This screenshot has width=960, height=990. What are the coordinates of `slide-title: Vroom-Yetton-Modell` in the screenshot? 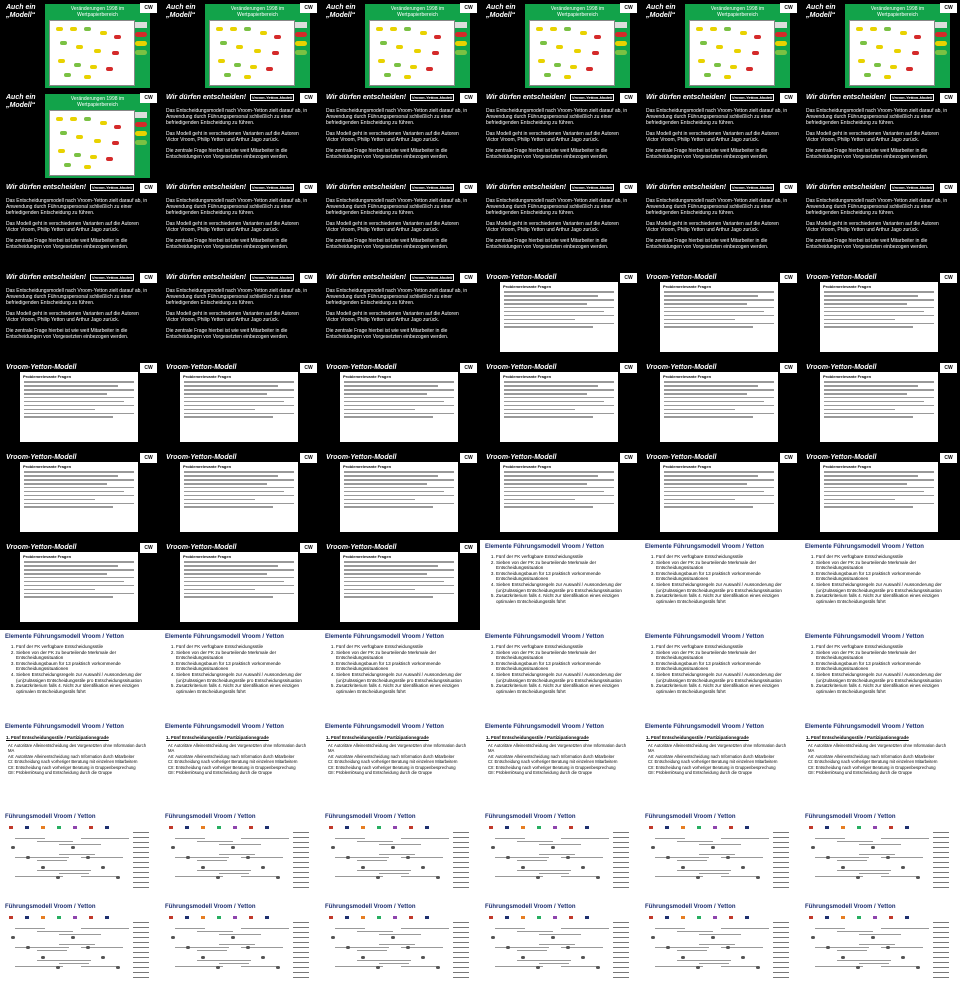 It's located at (361, 367).